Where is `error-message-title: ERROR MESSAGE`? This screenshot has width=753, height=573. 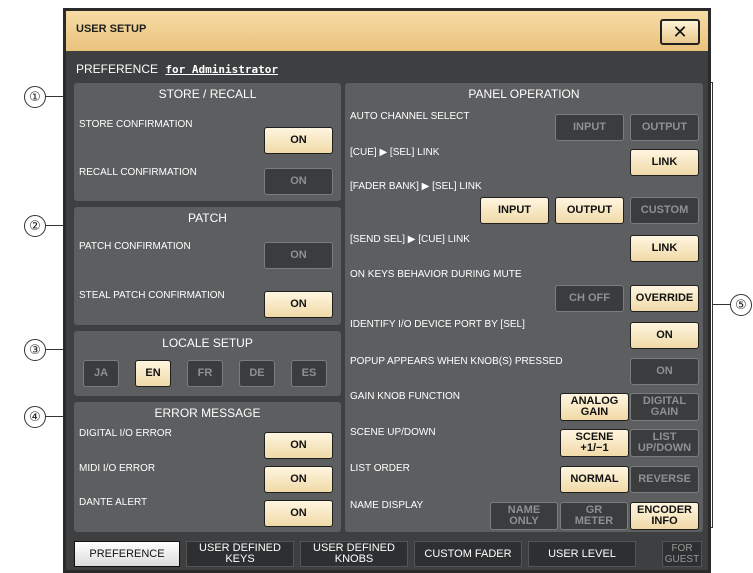
error-message-title: ERROR MESSAGE is located at coordinates (207, 413).